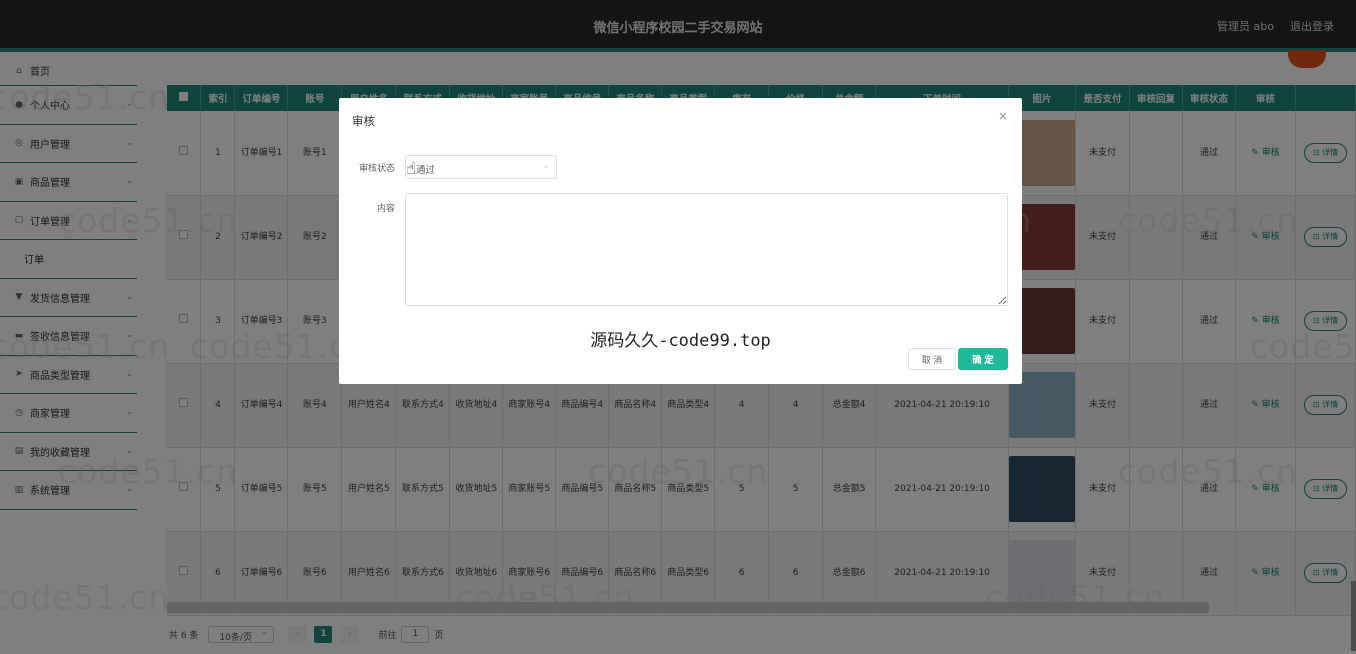 Image resolution: width=1356 pixels, height=654 pixels. Describe the element at coordinates (481, 167) in the screenshot. I see `audit-status-select: 通过 ⌄` at that location.